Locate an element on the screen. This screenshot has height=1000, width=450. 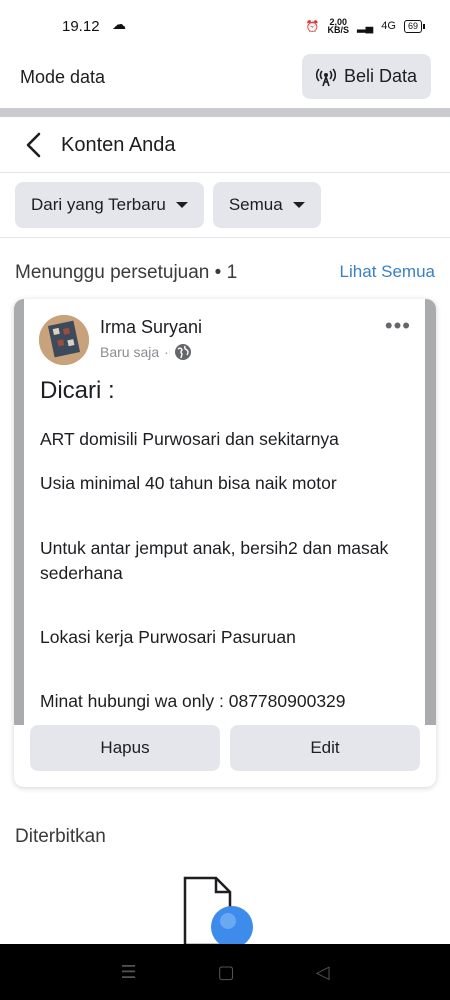
network-speed: 2,00 KB/S is located at coordinates (338, 26).